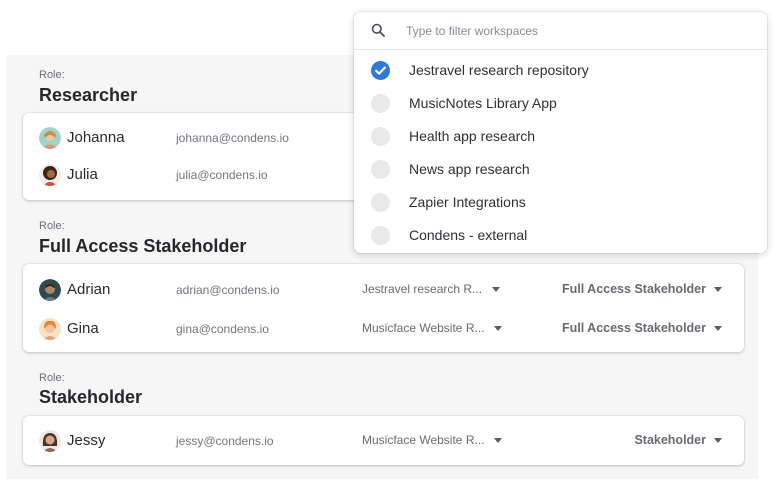 Image resolution: width=775 pixels, height=482 pixels. I want to click on user-name: Jessy, so click(86, 440).